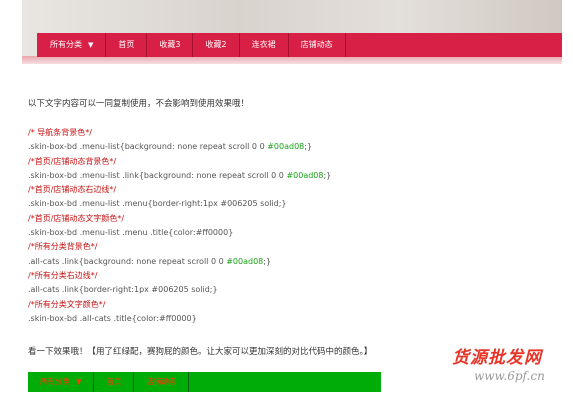 The height and width of the screenshot is (400, 573). I want to click on nav-home: 首页, so click(127, 45).